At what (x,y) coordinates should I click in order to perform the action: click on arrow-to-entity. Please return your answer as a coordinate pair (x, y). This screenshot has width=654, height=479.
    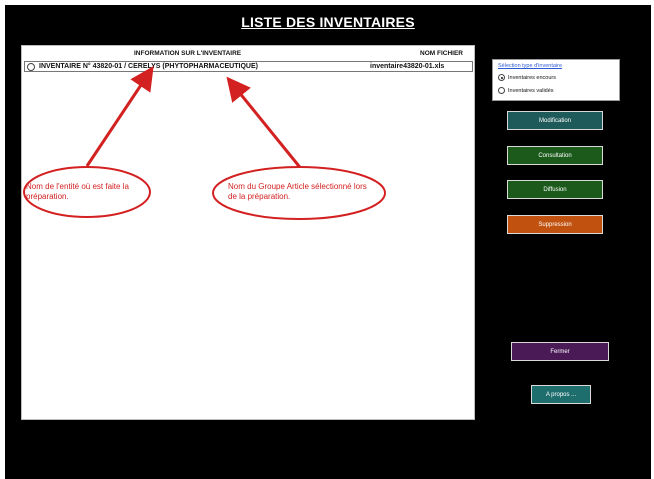
    Looking at the image, I should click on (119, 116).